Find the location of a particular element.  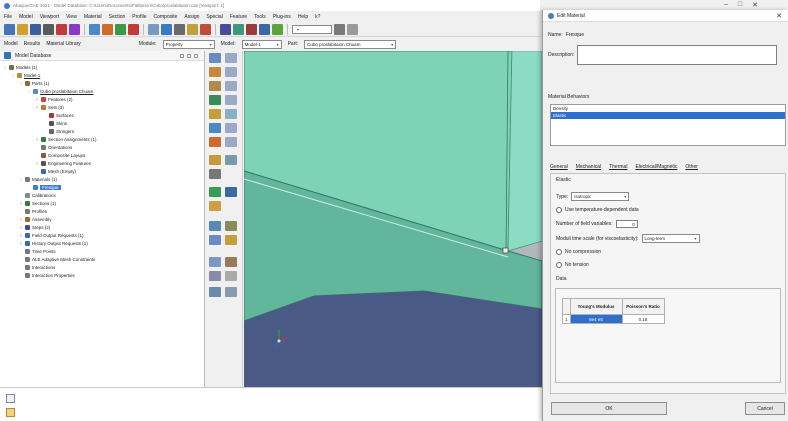

print-icon is located at coordinates (48, 29).